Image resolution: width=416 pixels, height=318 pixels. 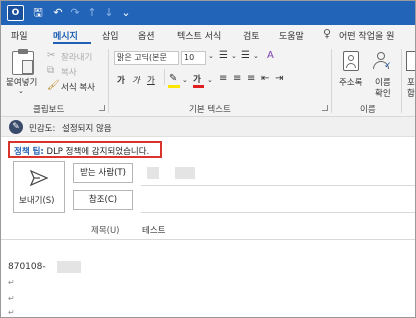 I want to click on format-painter-icon: 🖌, so click(x=53, y=85).